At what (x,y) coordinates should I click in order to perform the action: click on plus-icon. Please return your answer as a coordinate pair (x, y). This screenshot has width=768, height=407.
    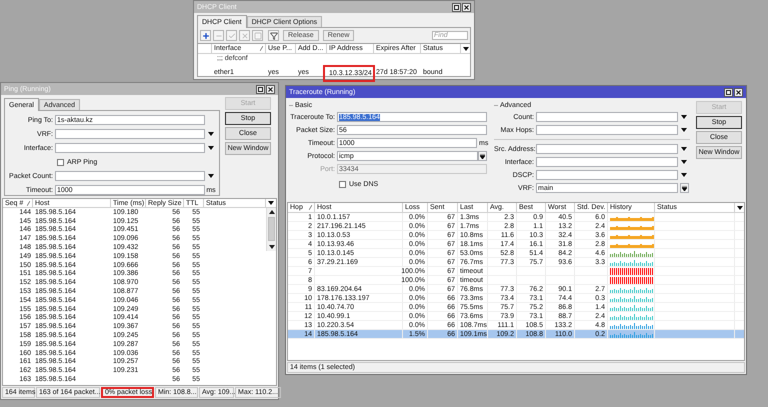
    Looking at the image, I should click on (206, 36).